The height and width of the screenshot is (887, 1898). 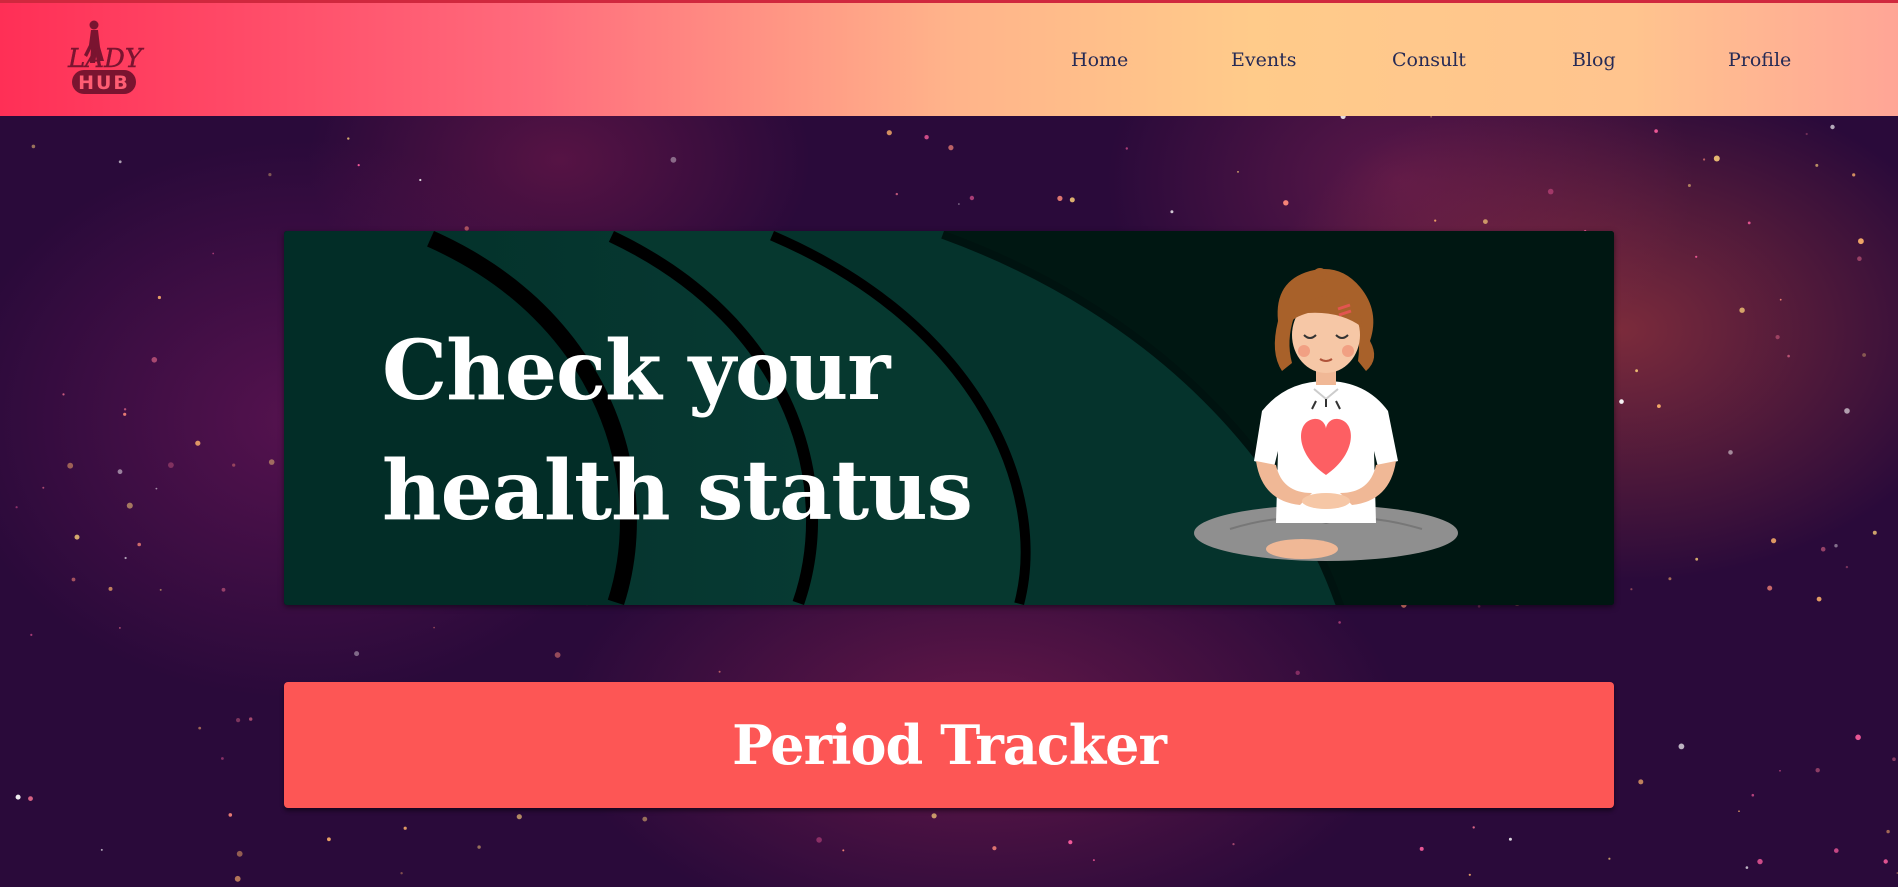 I want to click on nav-consult: Consult, so click(x=1429, y=60).